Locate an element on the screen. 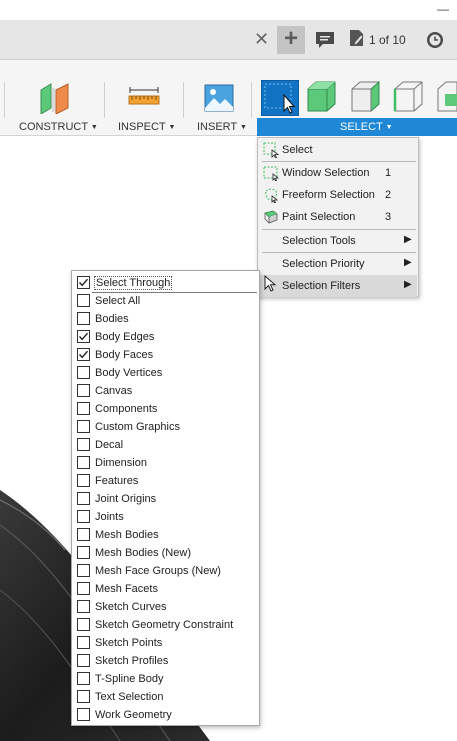  menu-item-selection-filters: Selection Filters ▶ is located at coordinates (338, 286).